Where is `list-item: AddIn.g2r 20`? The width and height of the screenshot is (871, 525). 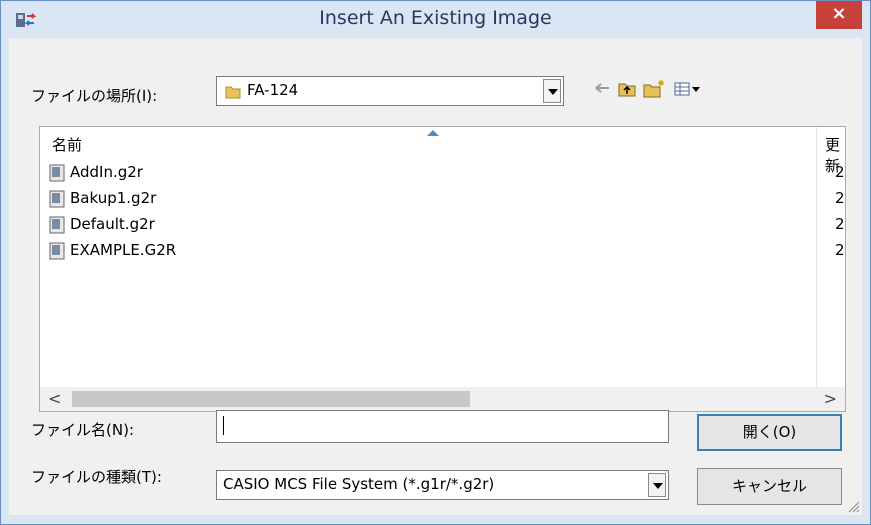 list-item: AddIn.g2r 20 is located at coordinates (446, 173).